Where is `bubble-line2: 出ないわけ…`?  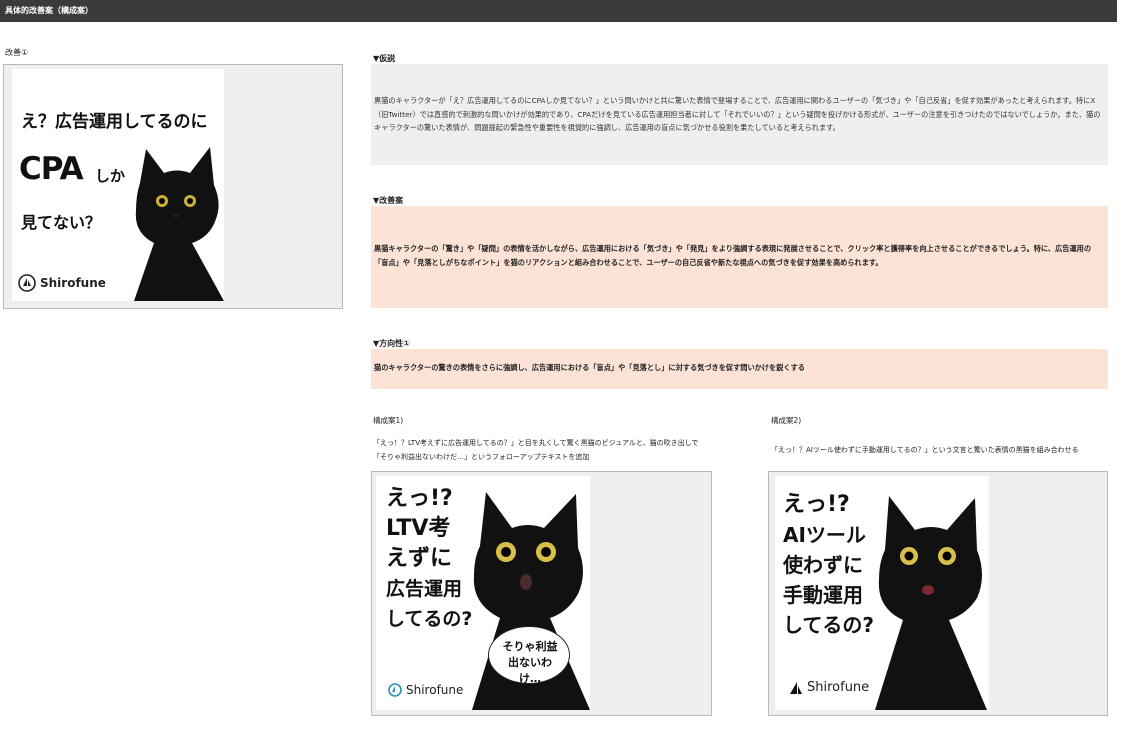
bubble-line2: 出ないわけ… is located at coordinates (530, 670).